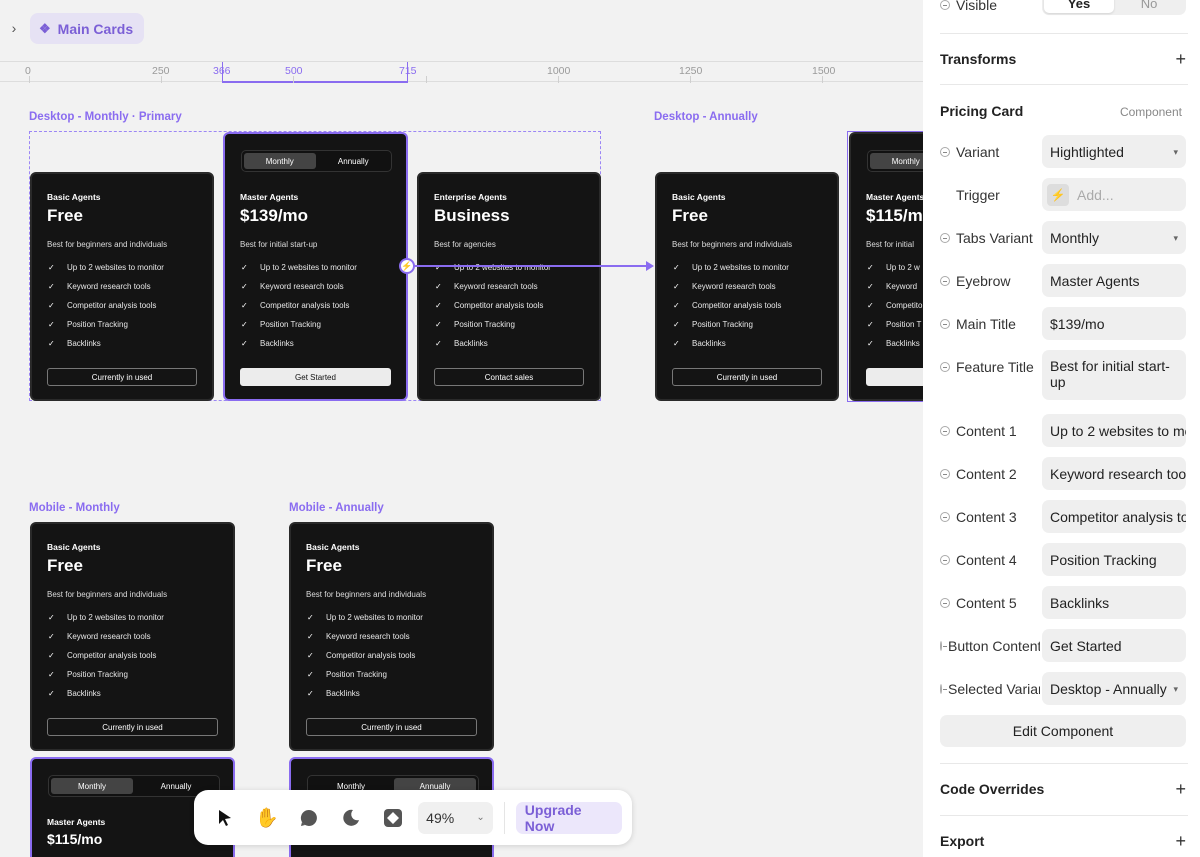 This screenshot has width=1200, height=857. I want to click on variant-select: Hightlighted ▾, so click(1114, 151).